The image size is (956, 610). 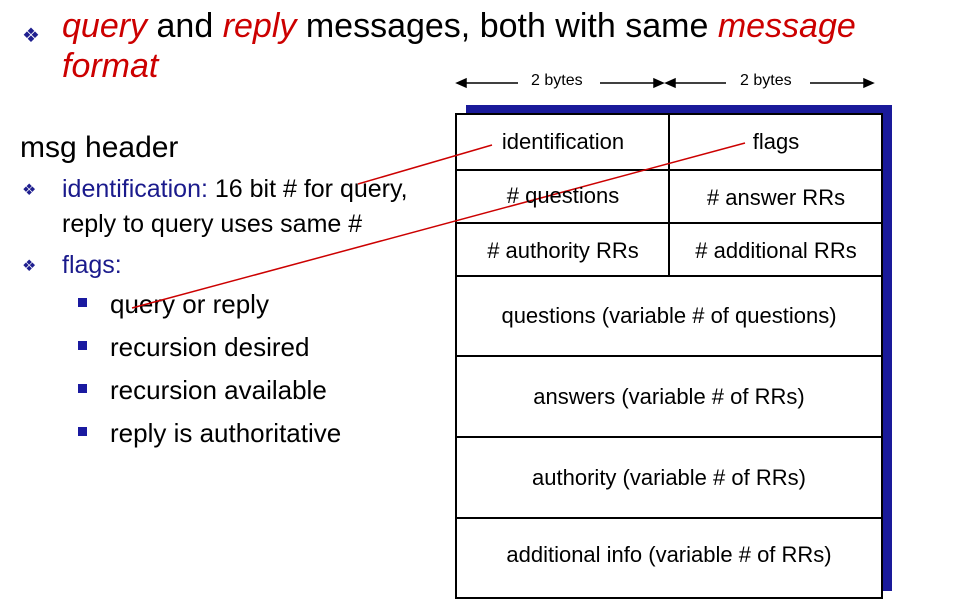 I want to click on section-authority: authority (variable # of RRs), so click(x=669, y=477).